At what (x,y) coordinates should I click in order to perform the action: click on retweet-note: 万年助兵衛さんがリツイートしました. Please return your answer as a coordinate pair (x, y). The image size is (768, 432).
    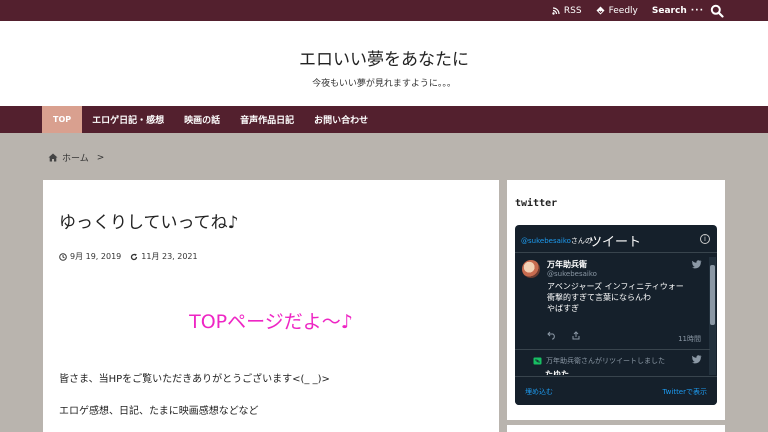
    Looking at the image, I should click on (599, 361).